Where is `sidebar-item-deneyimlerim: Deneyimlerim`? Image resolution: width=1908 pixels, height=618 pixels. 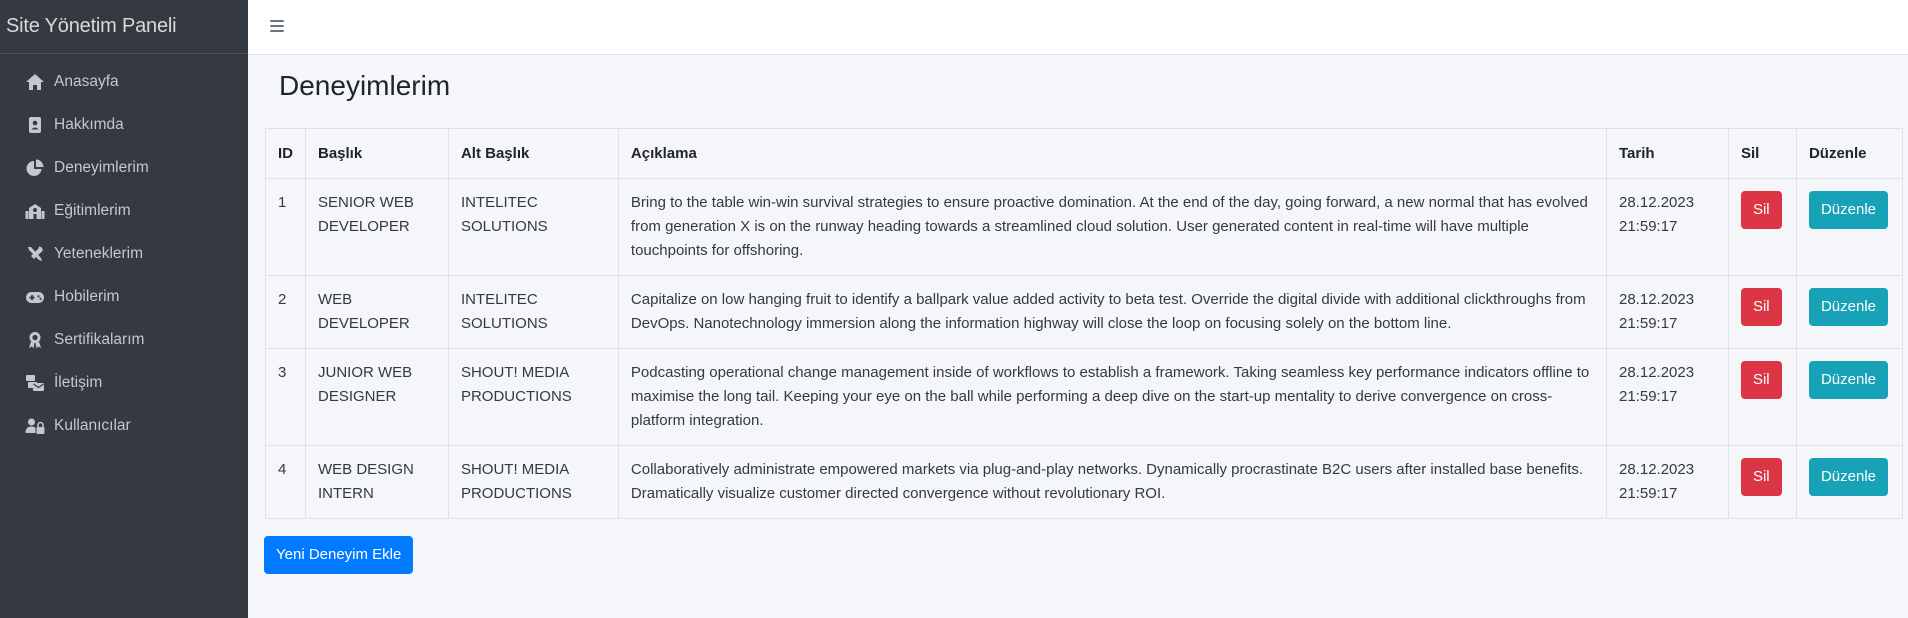 sidebar-item-deneyimlerim: Deneyimlerim is located at coordinates (124, 167).